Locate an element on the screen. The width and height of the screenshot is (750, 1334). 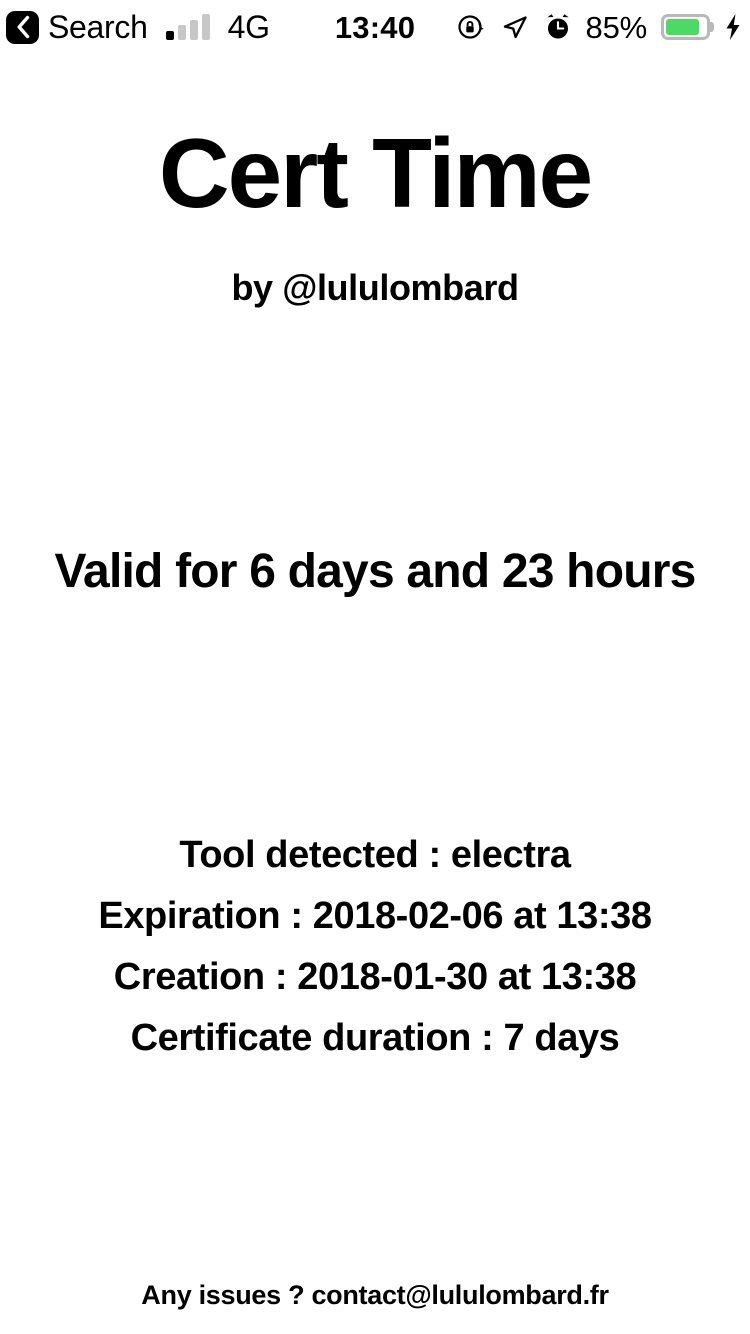
lightning-bolt-icon is located at coordinates (733, 27).